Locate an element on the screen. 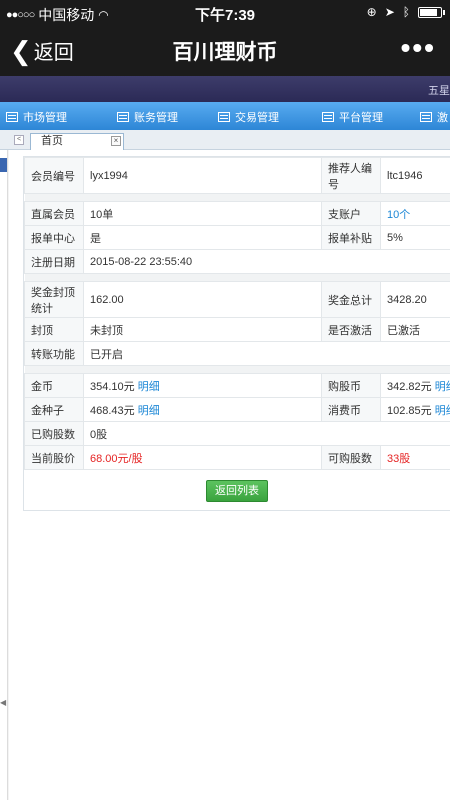 The width and height of the screenshot is (450, 800). transfer-label: 转账功能 is located at coordinates (54, 353).